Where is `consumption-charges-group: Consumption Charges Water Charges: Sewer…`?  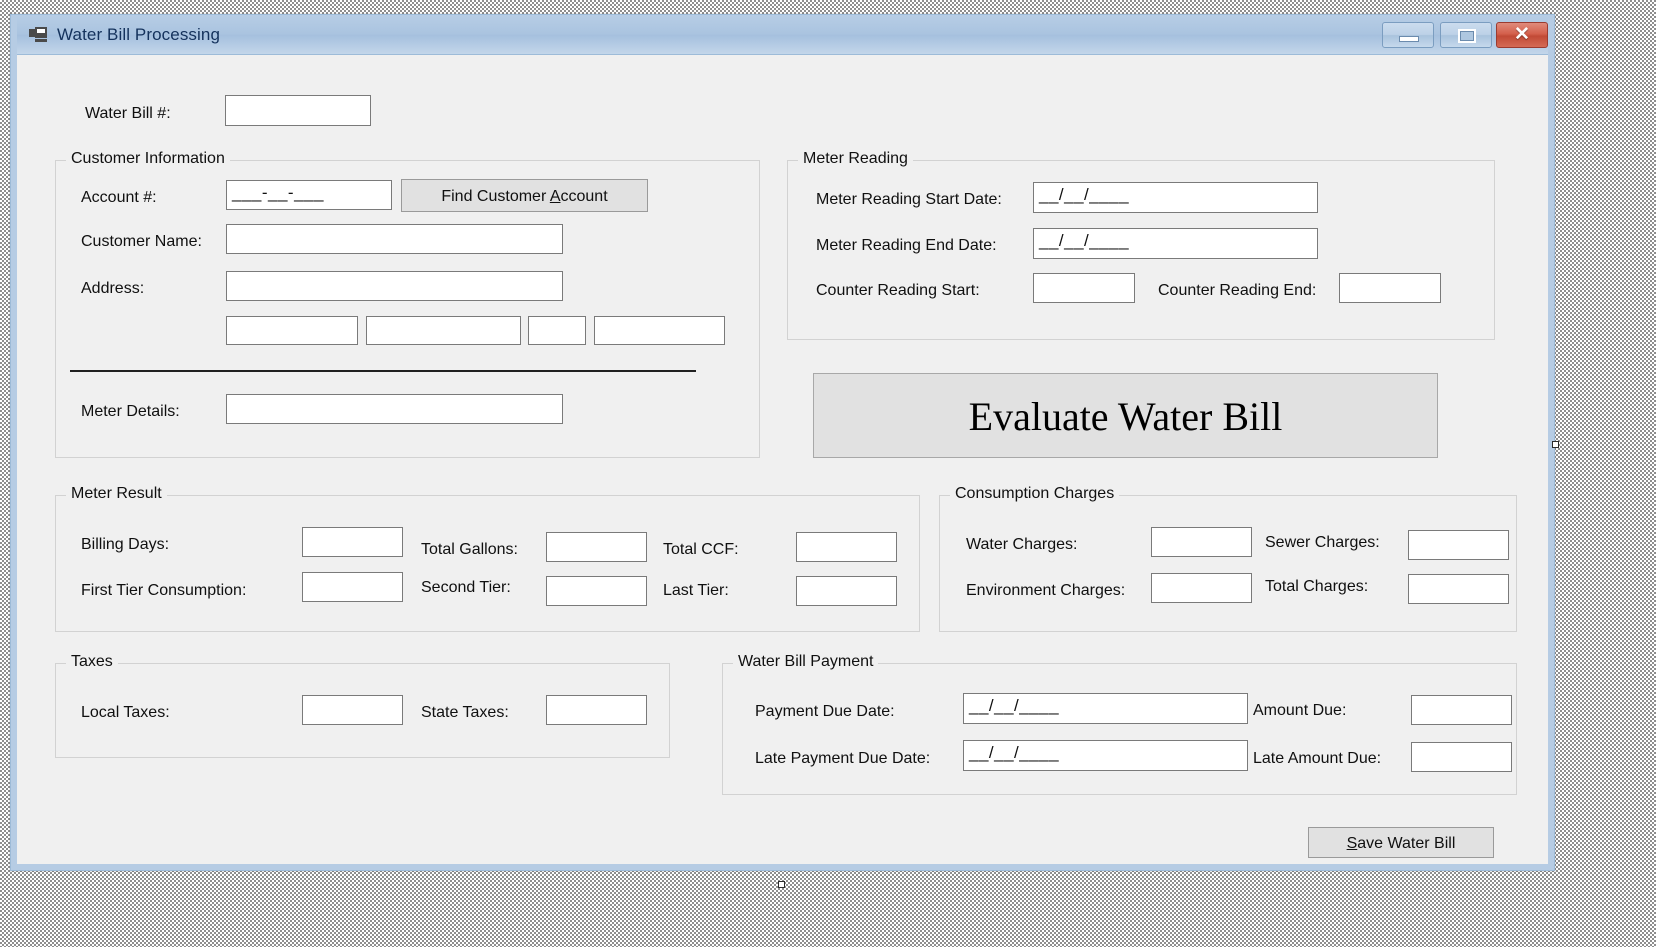 consumption-charges-group: Consumption Charges Water Charges: Sewer… is located at coordinates (1228, 558).